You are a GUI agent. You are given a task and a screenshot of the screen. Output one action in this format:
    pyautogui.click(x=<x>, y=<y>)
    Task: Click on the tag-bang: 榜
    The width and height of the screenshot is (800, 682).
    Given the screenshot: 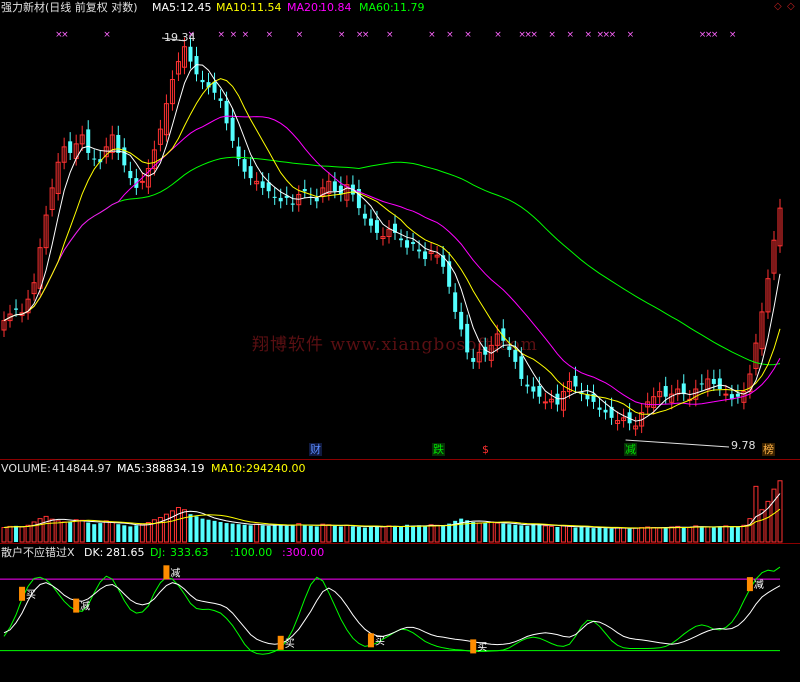 What is the action you would take?
    pyautogui.click(x=768, y=449)
    